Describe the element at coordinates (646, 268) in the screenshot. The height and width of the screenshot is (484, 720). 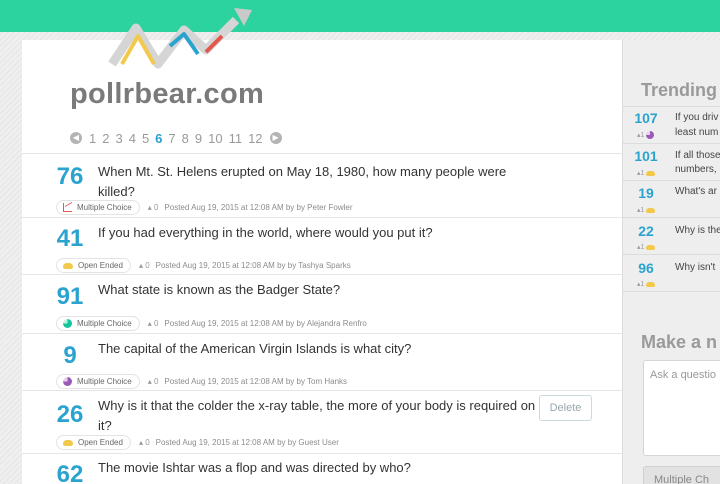
I see `trending-score: 96` at that location.